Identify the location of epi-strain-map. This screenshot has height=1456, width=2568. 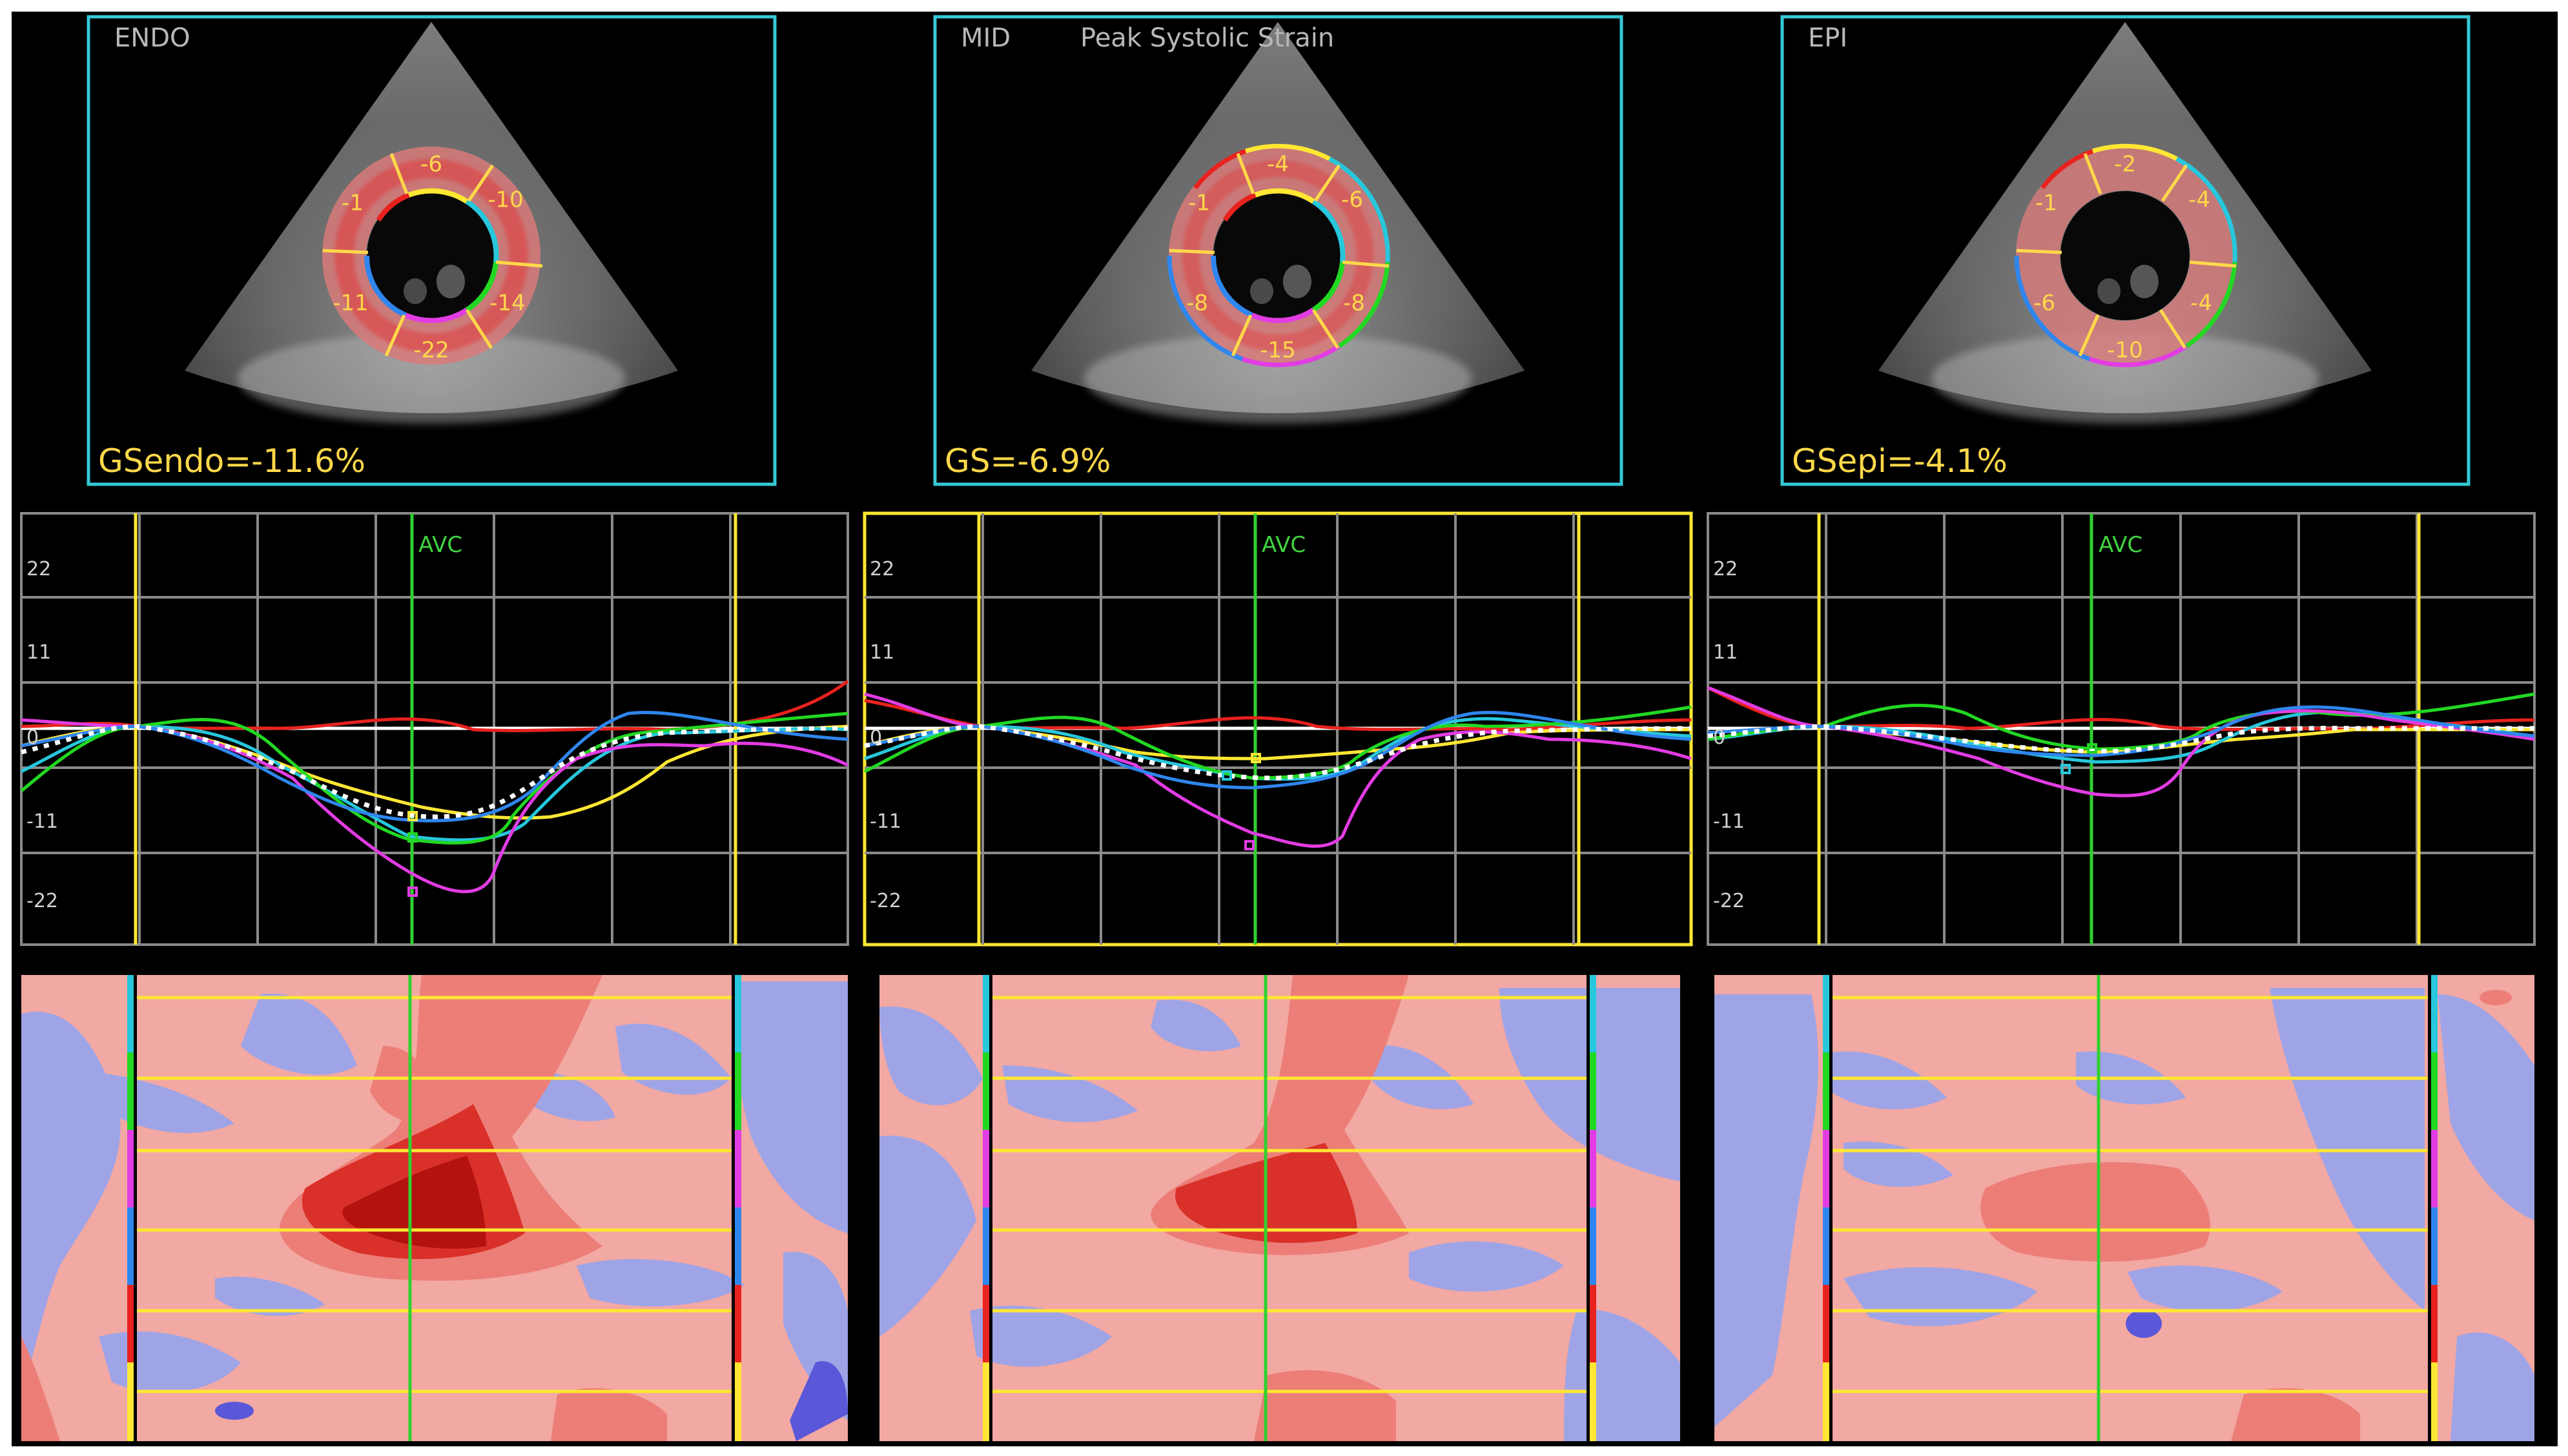
(2124, 1208).